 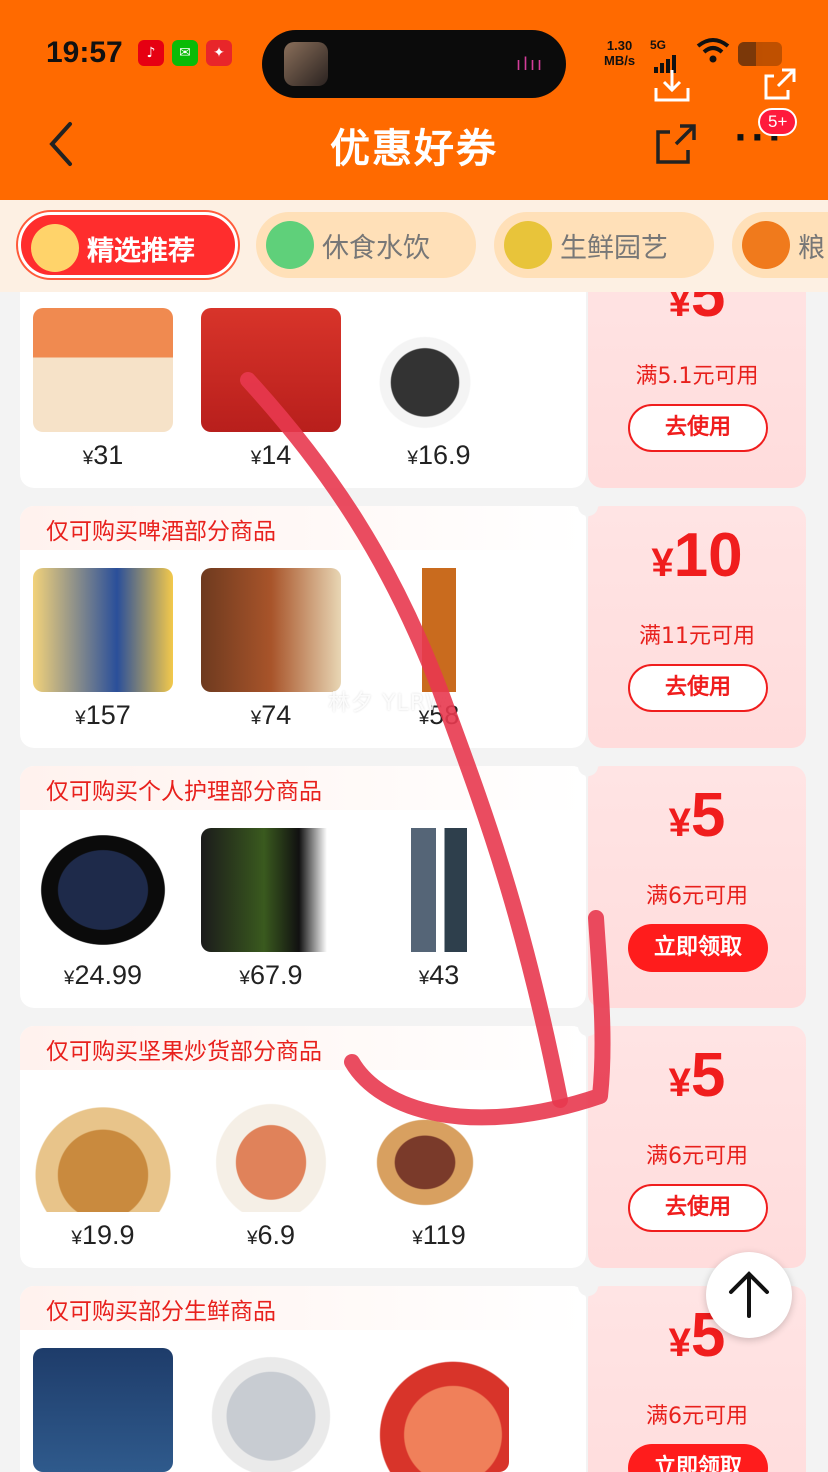 I want to click on coupon-value-panel: ¥5 满6元可用 去使用, so click(x=692, y=1142).